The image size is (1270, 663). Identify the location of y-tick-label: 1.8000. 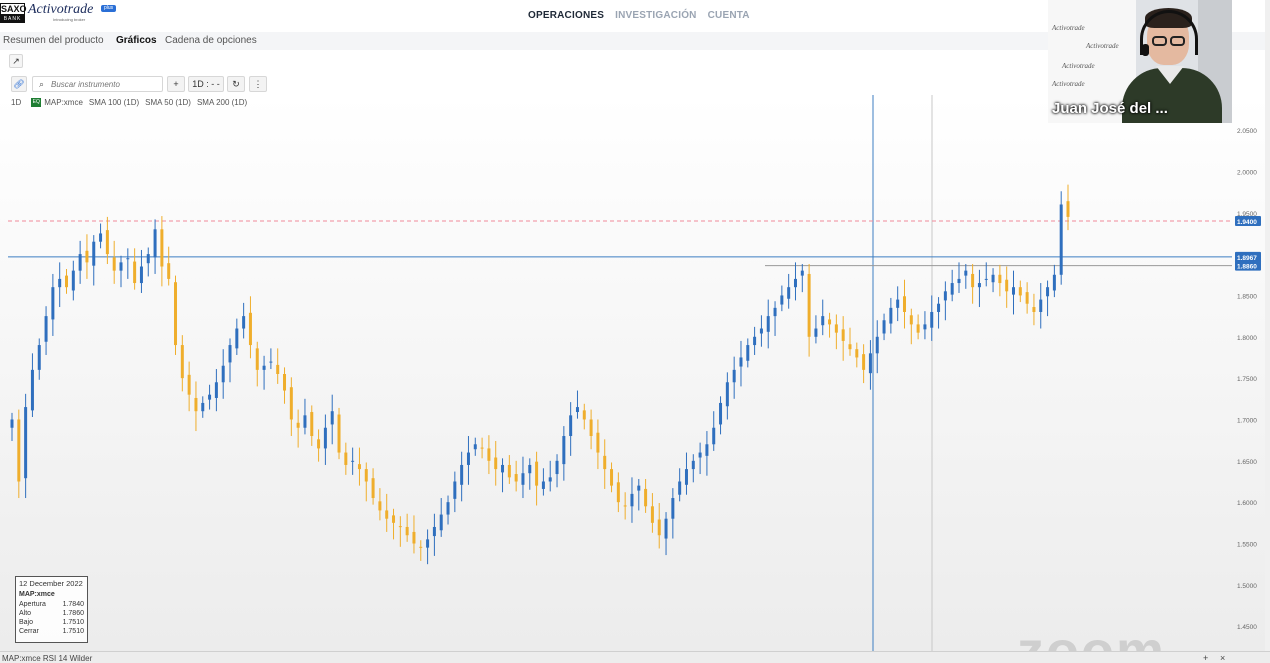
(1247, 338).